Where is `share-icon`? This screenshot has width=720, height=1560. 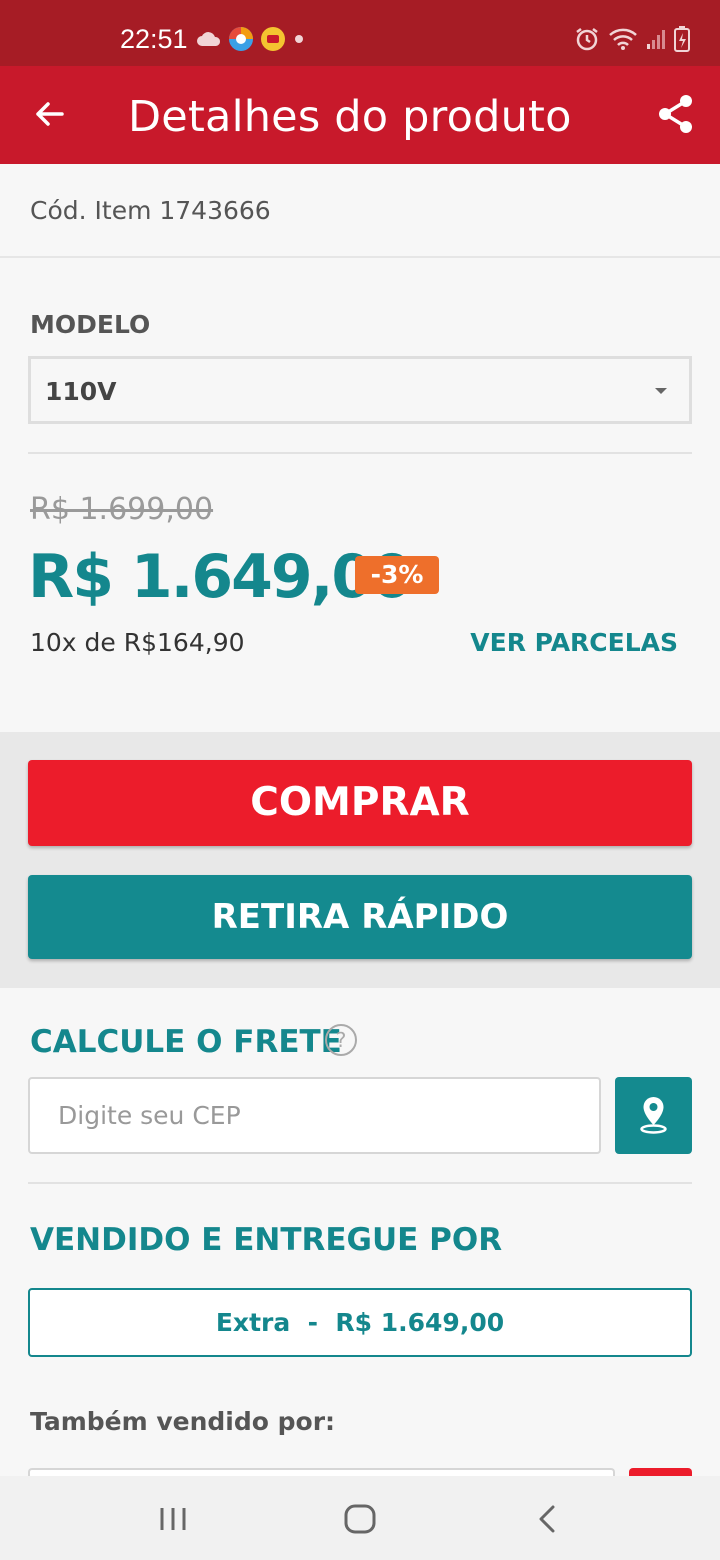
share-icon is located at coordinates (675, 114).